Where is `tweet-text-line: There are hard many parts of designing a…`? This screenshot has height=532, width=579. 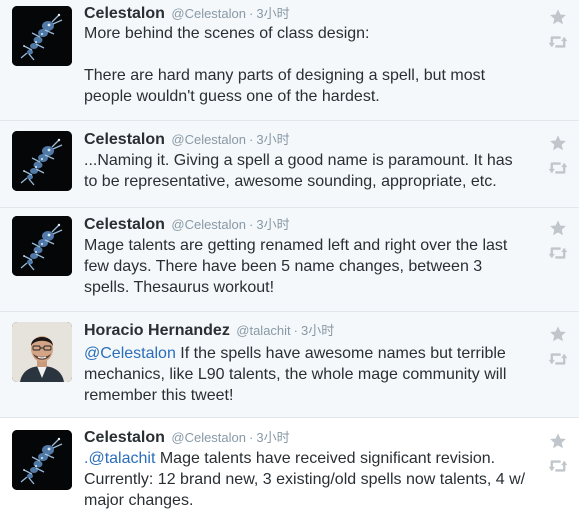
tweet-text-line: There are hard many parts of designing a… is located at coordinates (285, 86).